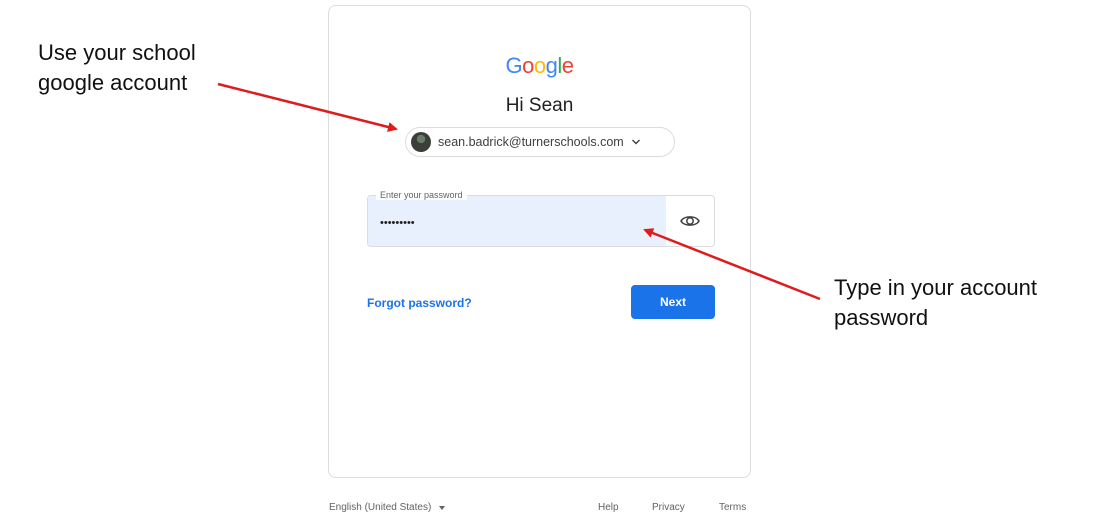  Describe the element at coordinates (732, 507) in the screenshot. I see `footer-terms-link: Terms` at that location.